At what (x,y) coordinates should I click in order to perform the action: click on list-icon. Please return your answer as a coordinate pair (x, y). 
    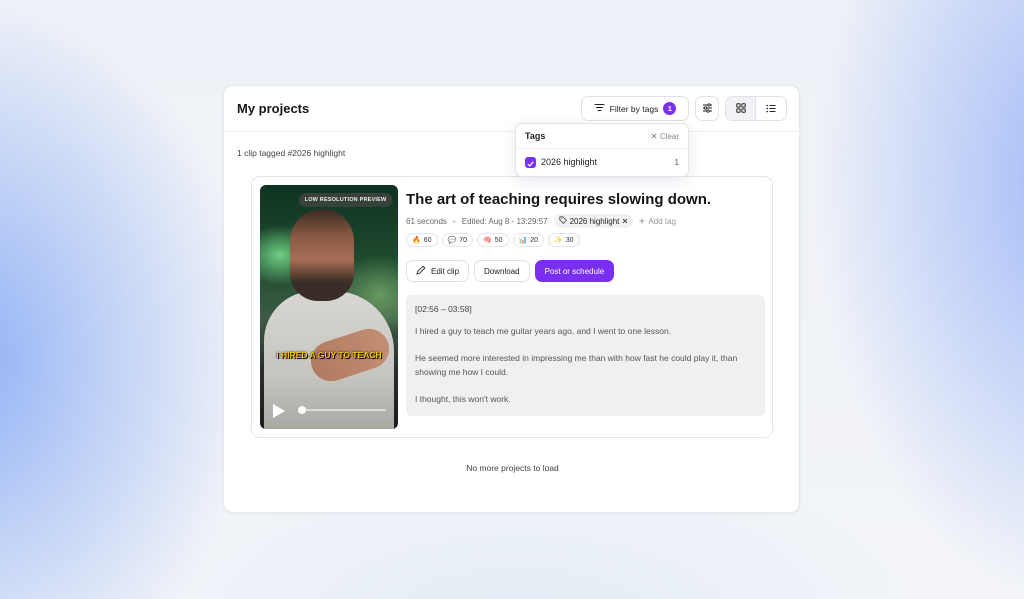
    Looking at the image, I should click on (771, 109).